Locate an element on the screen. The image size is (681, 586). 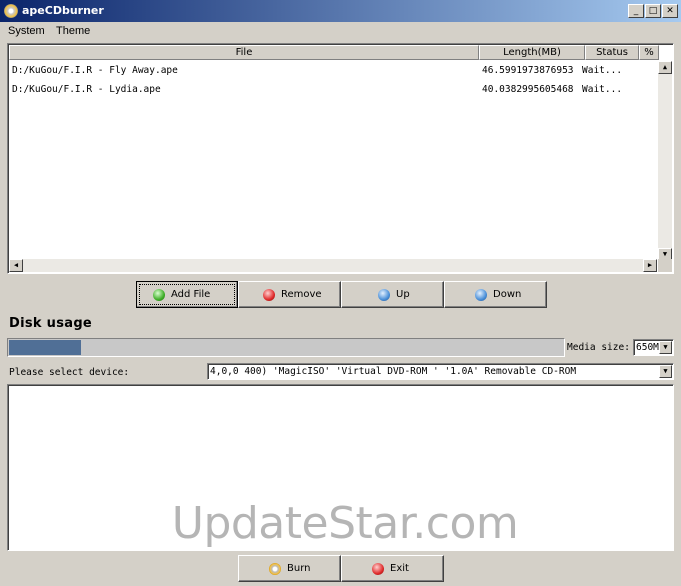
horizontal-scrollbar: ◀ ▶ is located at coordinates (333, 265).